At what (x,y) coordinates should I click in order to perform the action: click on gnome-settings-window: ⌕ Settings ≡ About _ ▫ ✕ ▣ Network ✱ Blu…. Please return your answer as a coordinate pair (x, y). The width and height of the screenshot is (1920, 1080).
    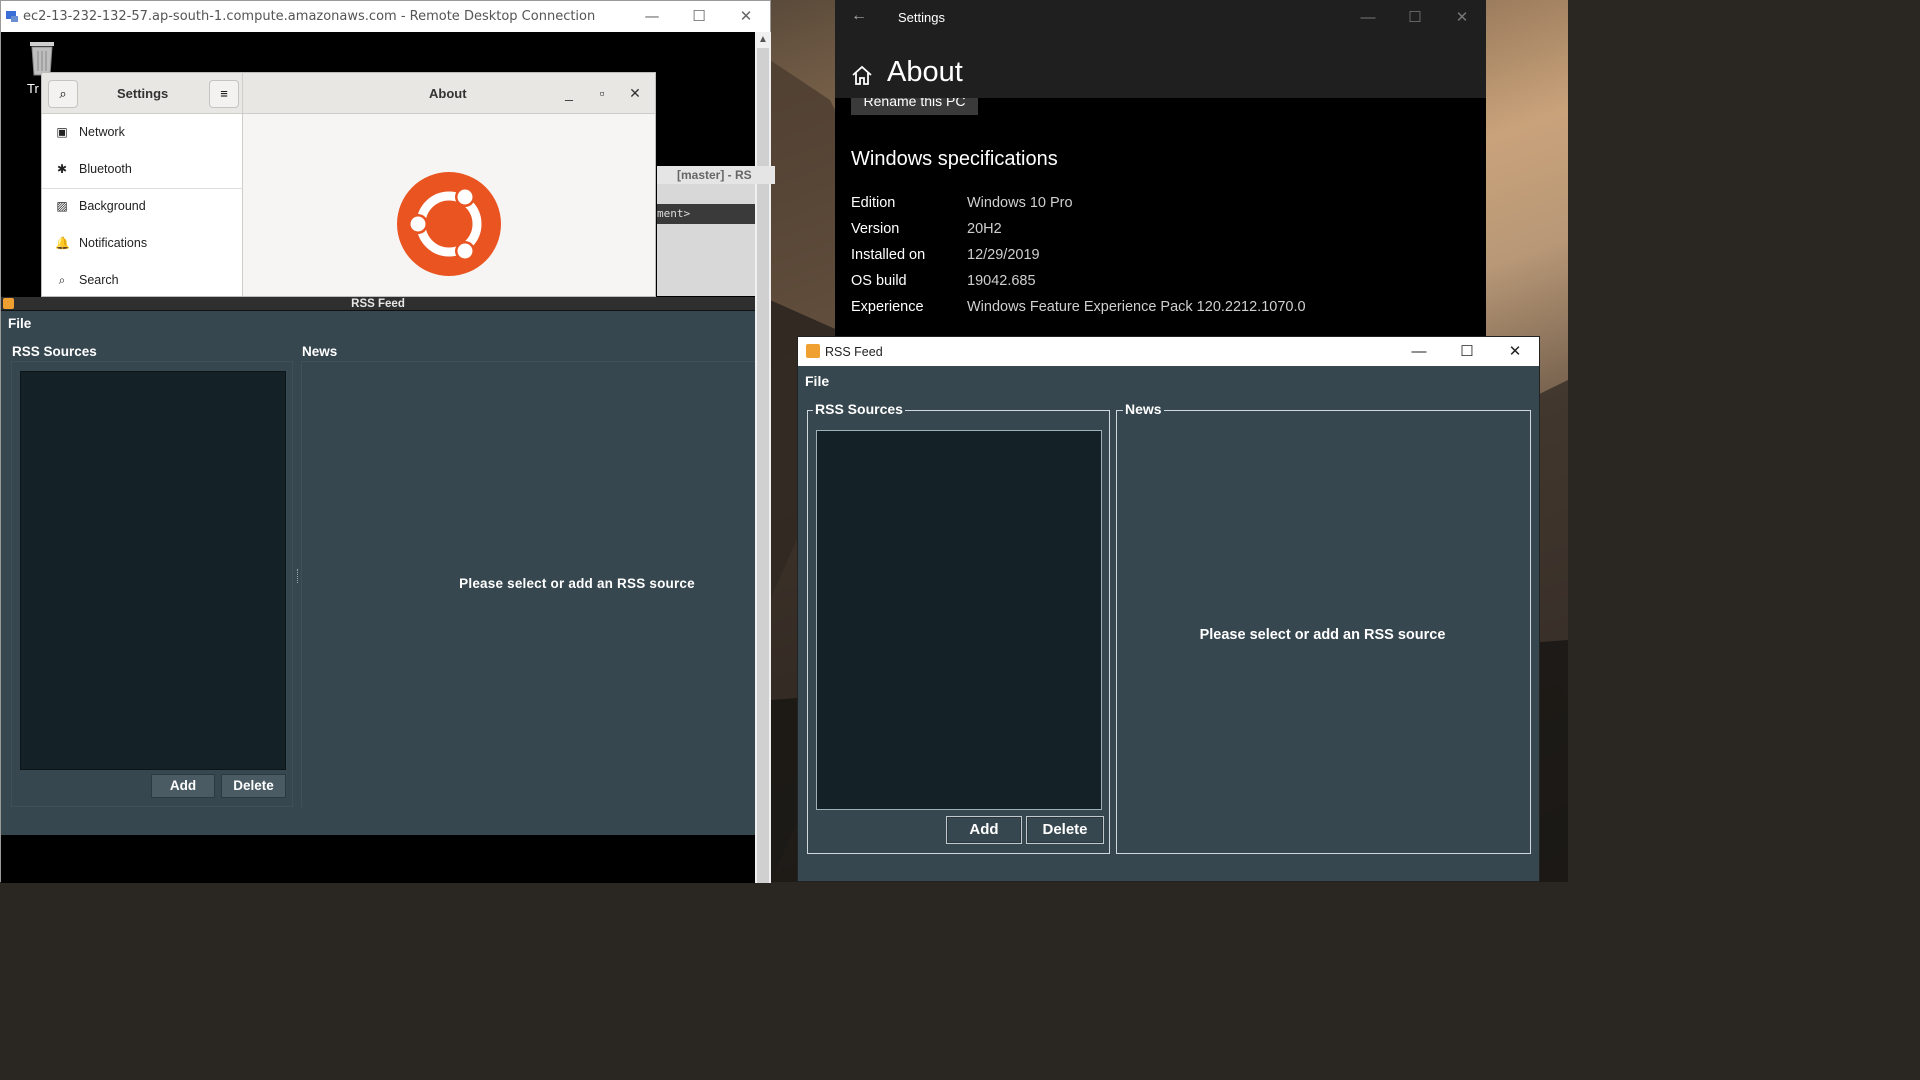
    Looking at the image, I should click on (348, 184).